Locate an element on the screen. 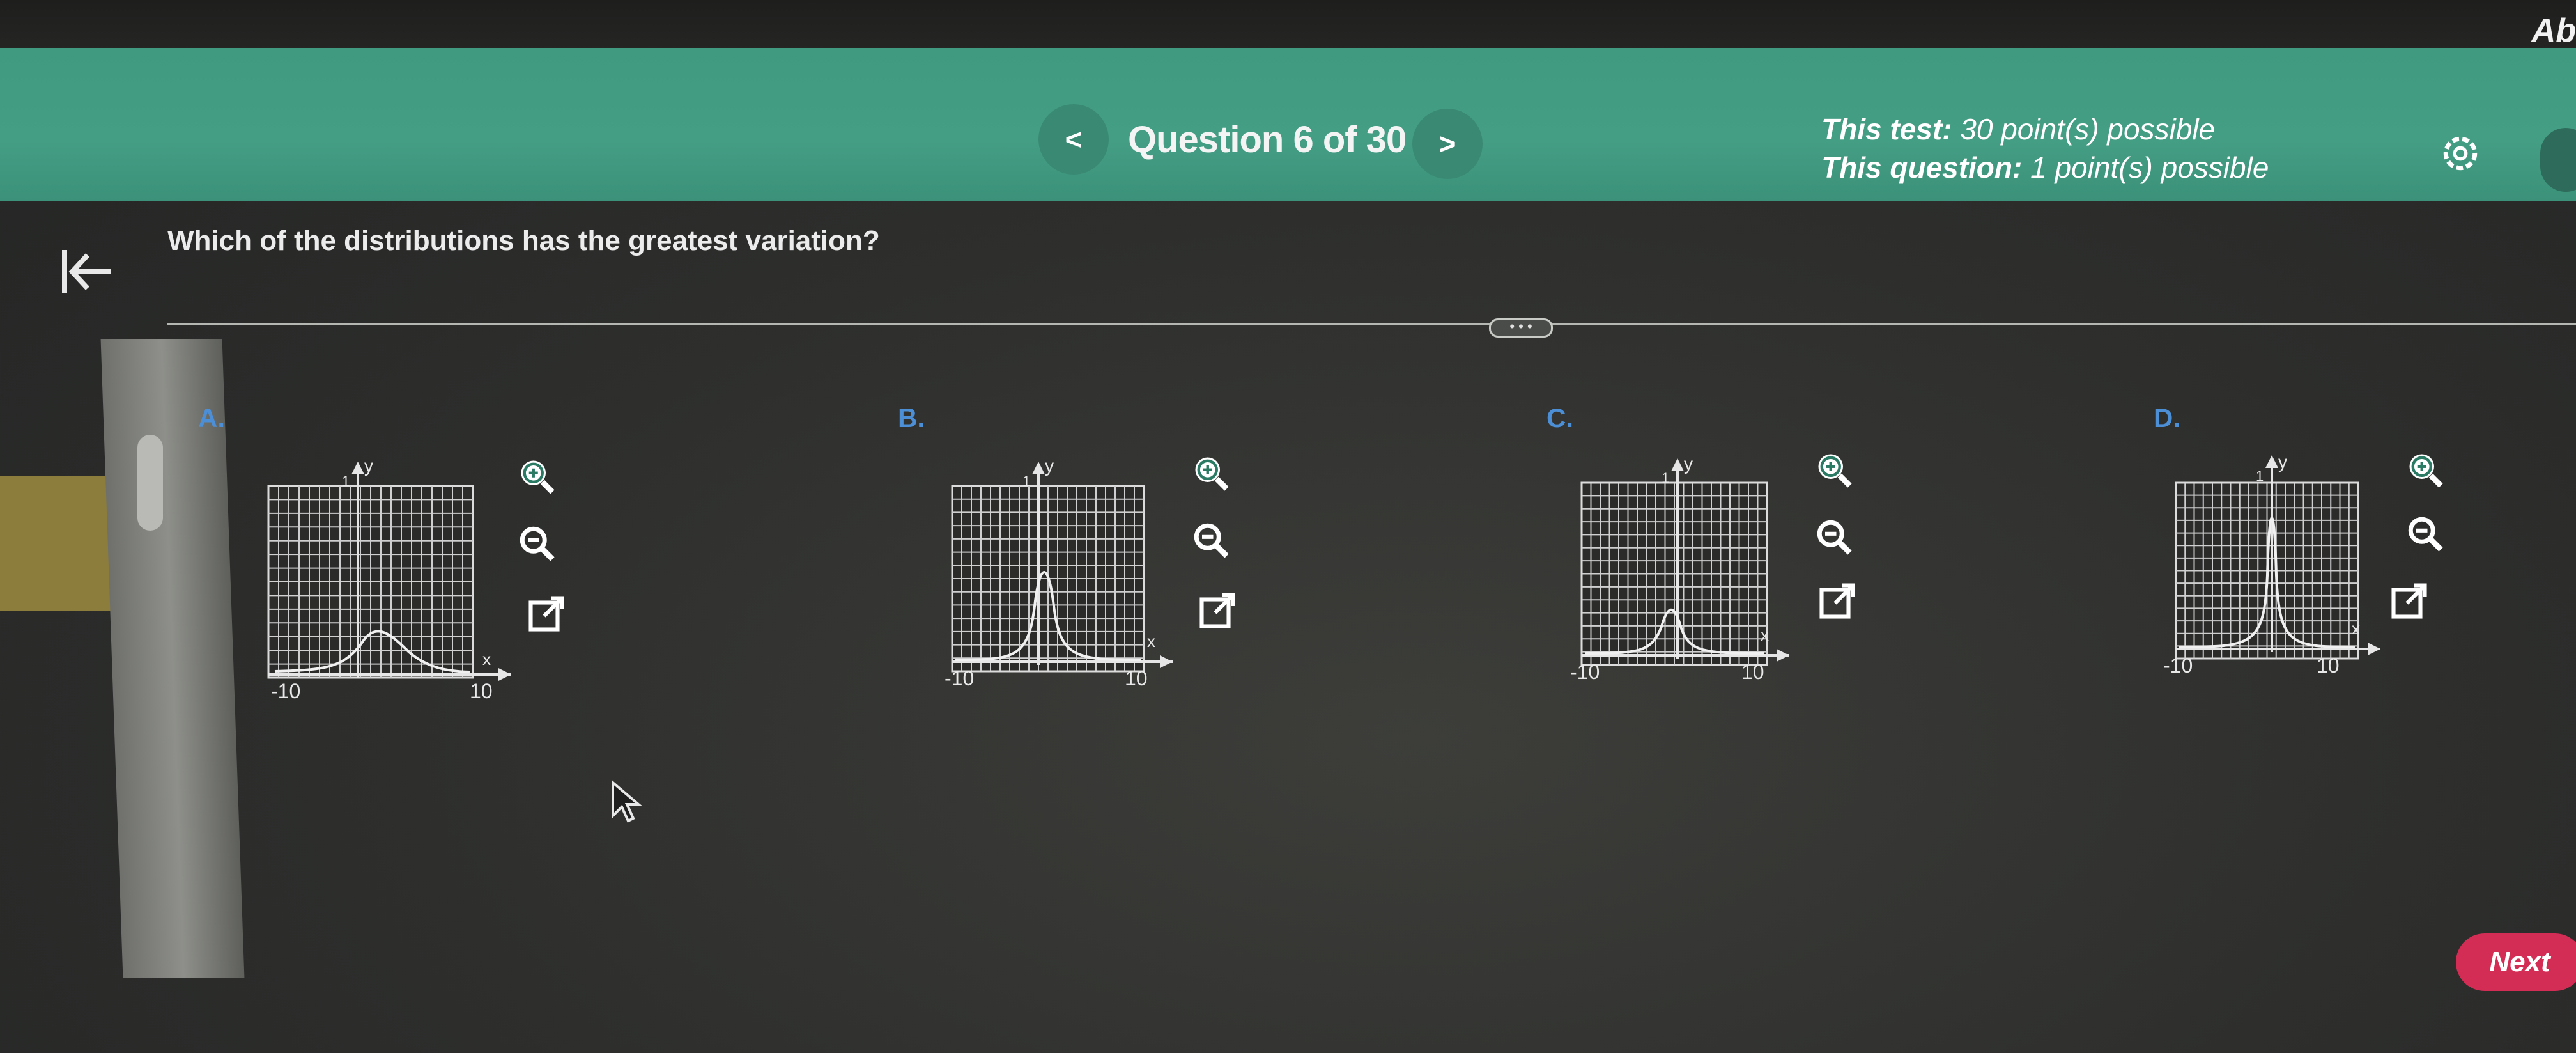 The image size is (2576, 1053). next-question-button: > is located at coordinates (1447, 144).